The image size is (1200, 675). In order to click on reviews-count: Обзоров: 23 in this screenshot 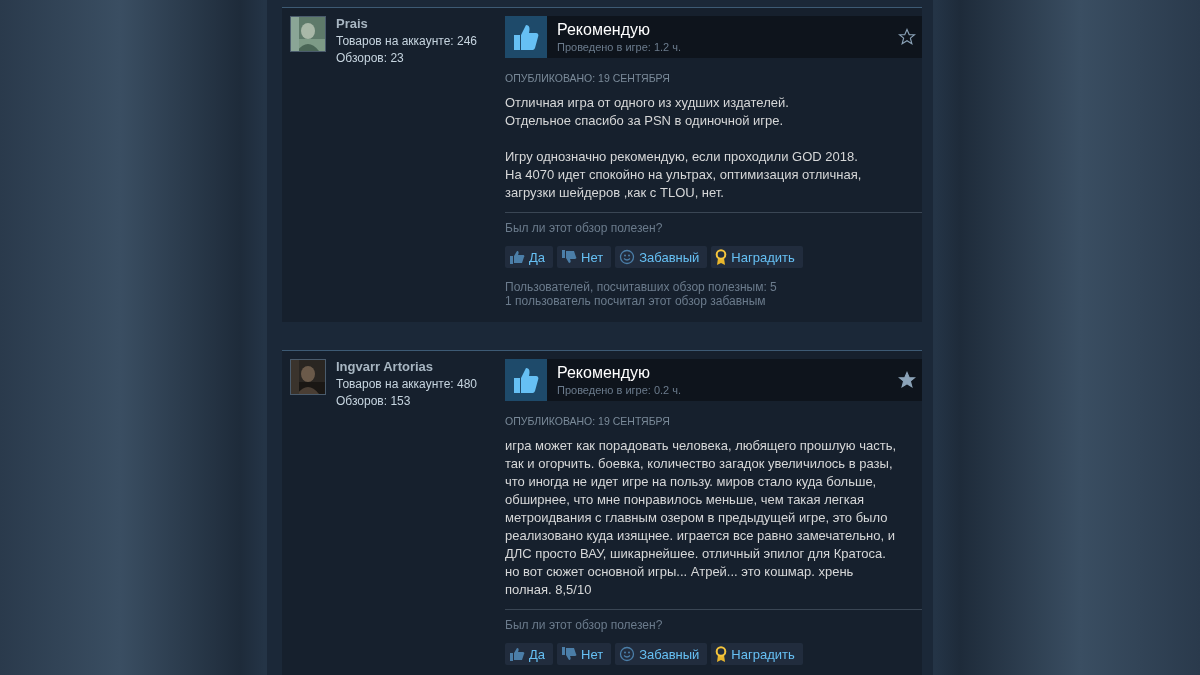, I will do `click(370, 58)`.